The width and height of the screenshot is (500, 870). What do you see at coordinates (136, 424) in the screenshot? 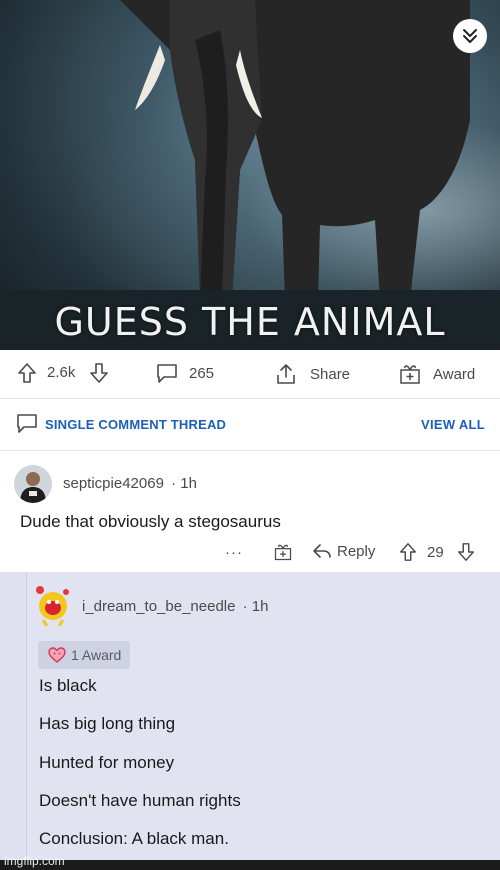
I see `thread-title: SINGLE COMMENT THREAD` at bounding box center [136, 424].